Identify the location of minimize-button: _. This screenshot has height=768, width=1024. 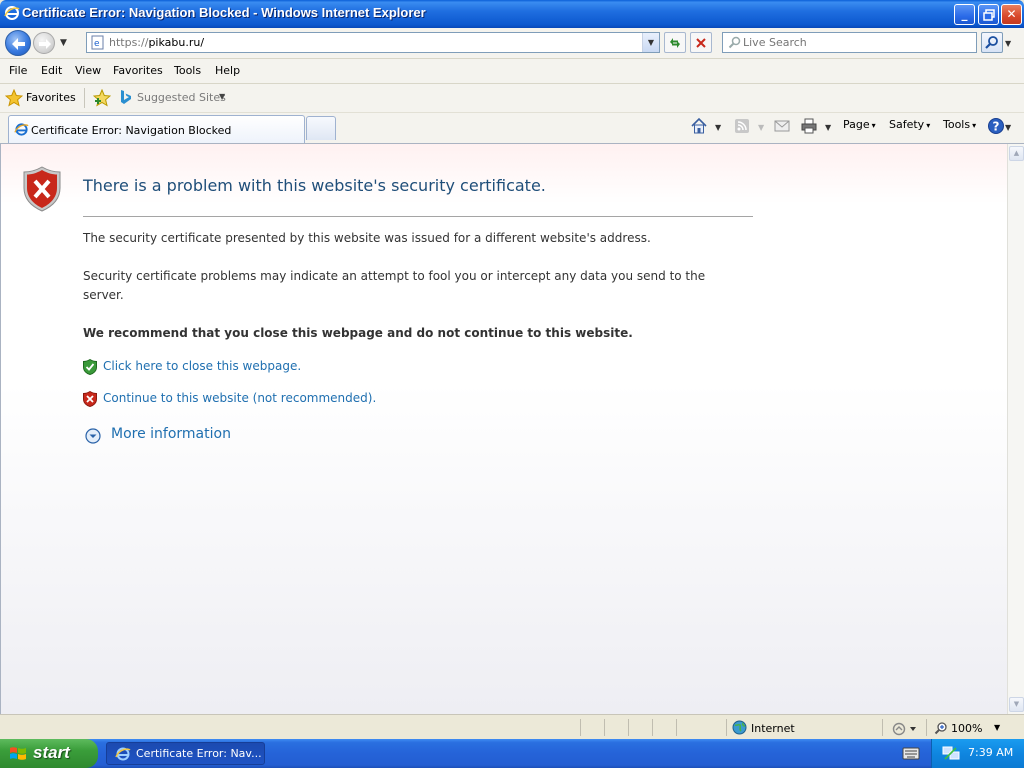
(964, 14).